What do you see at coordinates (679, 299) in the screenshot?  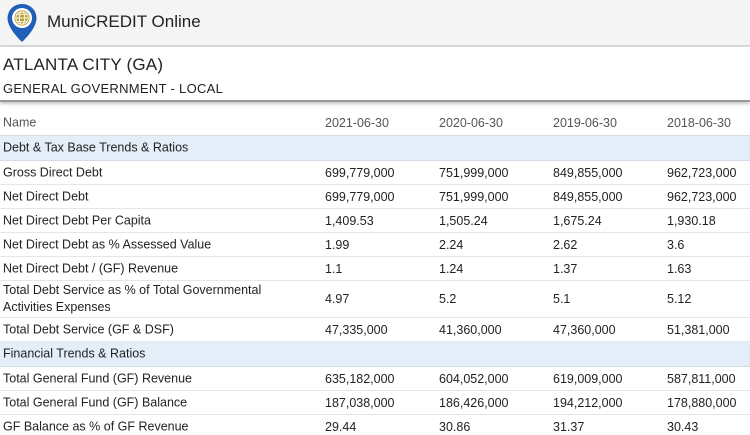 I see `row-value: 5.12` at bounding box center [679, 299].